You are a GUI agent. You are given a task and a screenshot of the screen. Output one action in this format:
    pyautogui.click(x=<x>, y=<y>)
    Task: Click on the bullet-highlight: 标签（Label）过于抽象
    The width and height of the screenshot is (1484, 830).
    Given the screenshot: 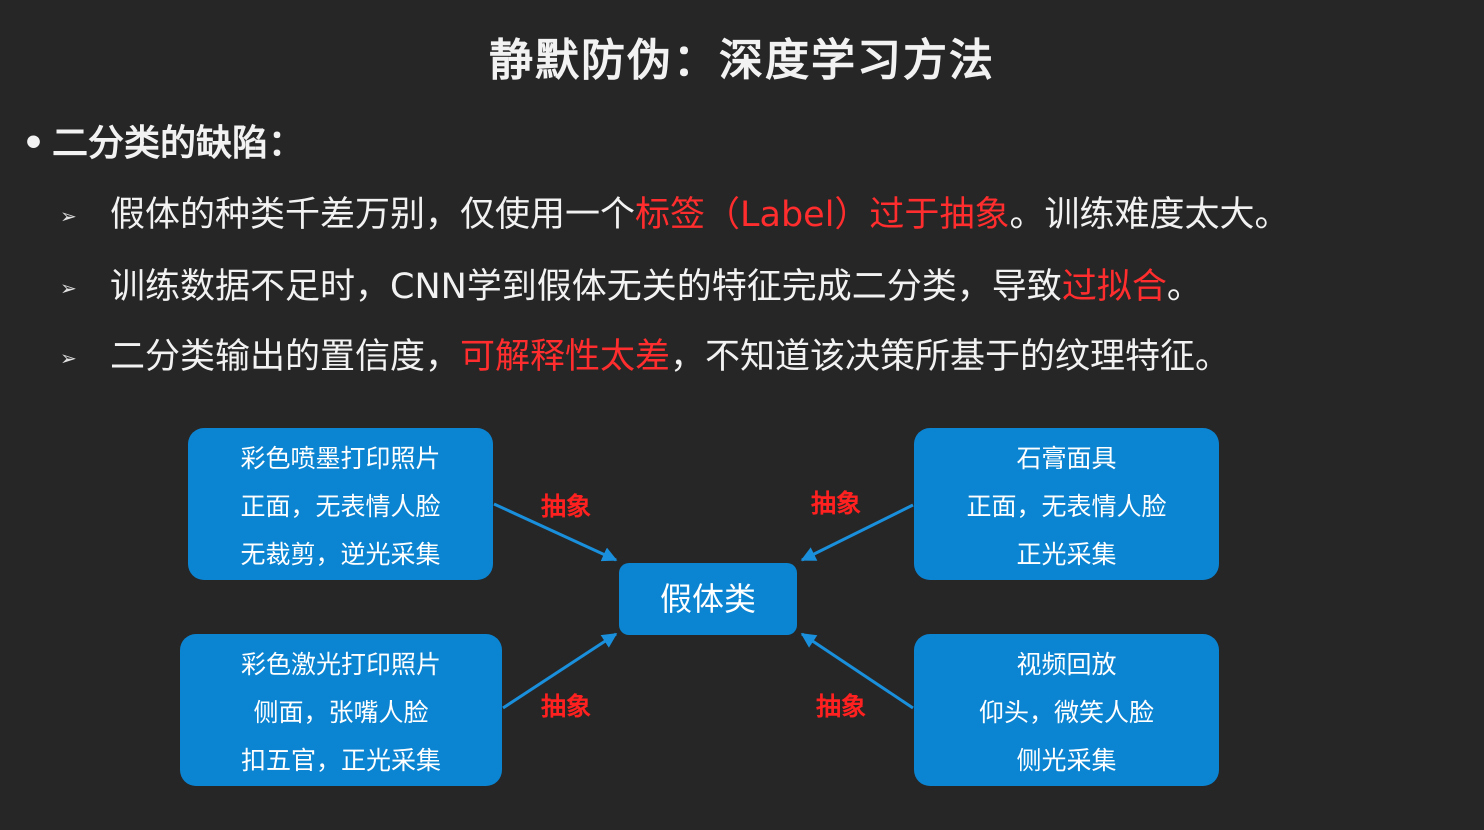 What is the action you would take?
    pyautogui.click(x=822, y=215)
    